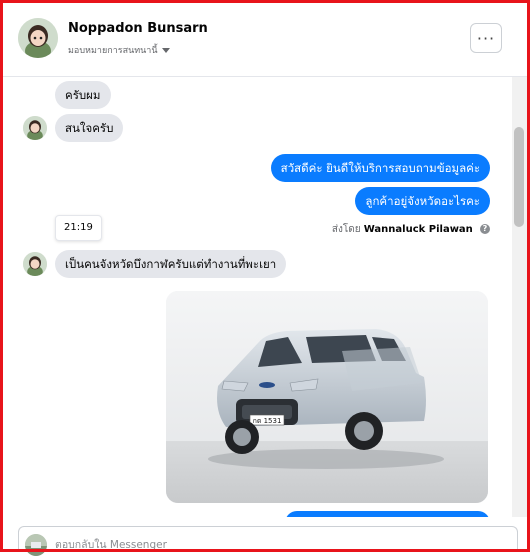  What do you see at coordinates (138, 28) in the screenshot?
I see `contact-name: Noppadon Bunsarn` at bounding box center [138, 28].